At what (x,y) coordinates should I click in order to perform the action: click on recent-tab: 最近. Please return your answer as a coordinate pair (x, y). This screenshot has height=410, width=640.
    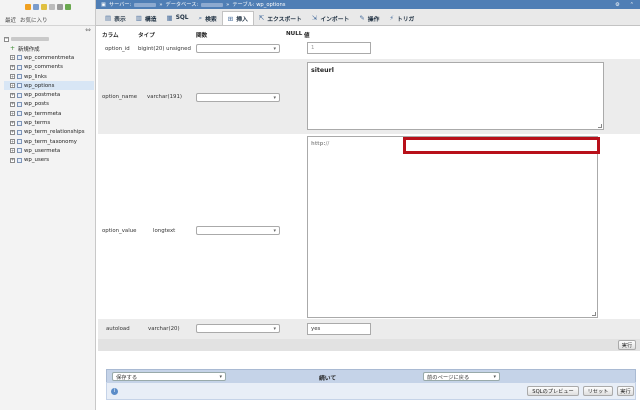
    Looking at the image, I should click on (10, 20).